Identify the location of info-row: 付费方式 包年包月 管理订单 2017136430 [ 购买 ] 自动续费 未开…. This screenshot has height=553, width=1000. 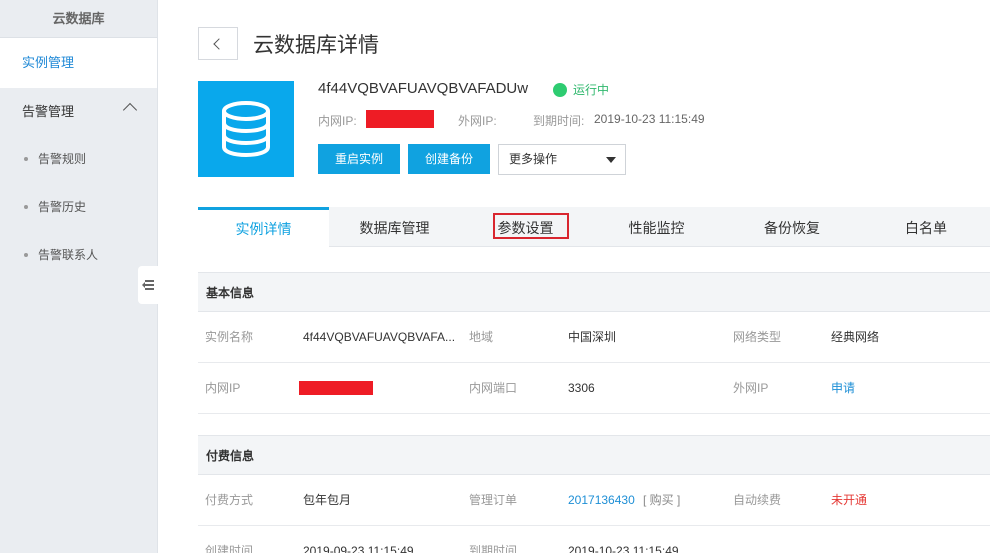
(594, 500).